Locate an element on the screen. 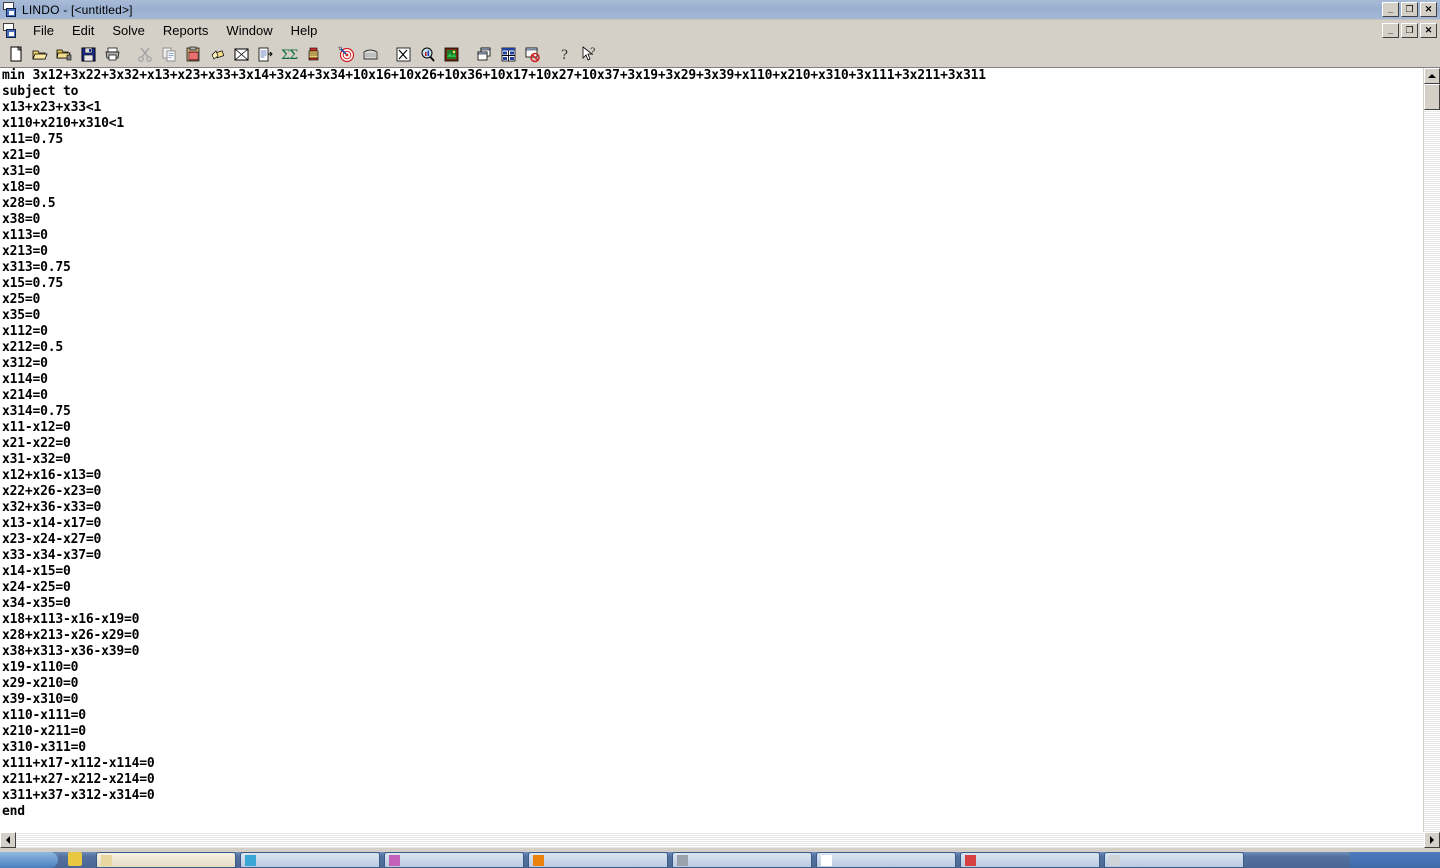 The image size is (1440, 868). model-line: x312=0 is located at coordinates (25, 363).